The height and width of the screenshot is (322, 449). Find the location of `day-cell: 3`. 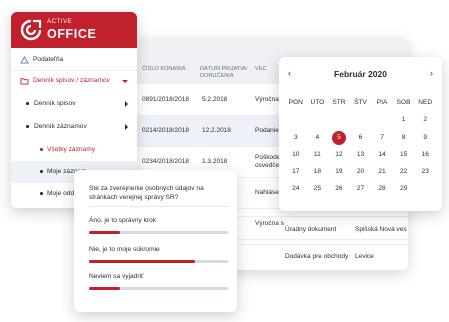

day-cell: 3 is located at coordinates (296, 137).